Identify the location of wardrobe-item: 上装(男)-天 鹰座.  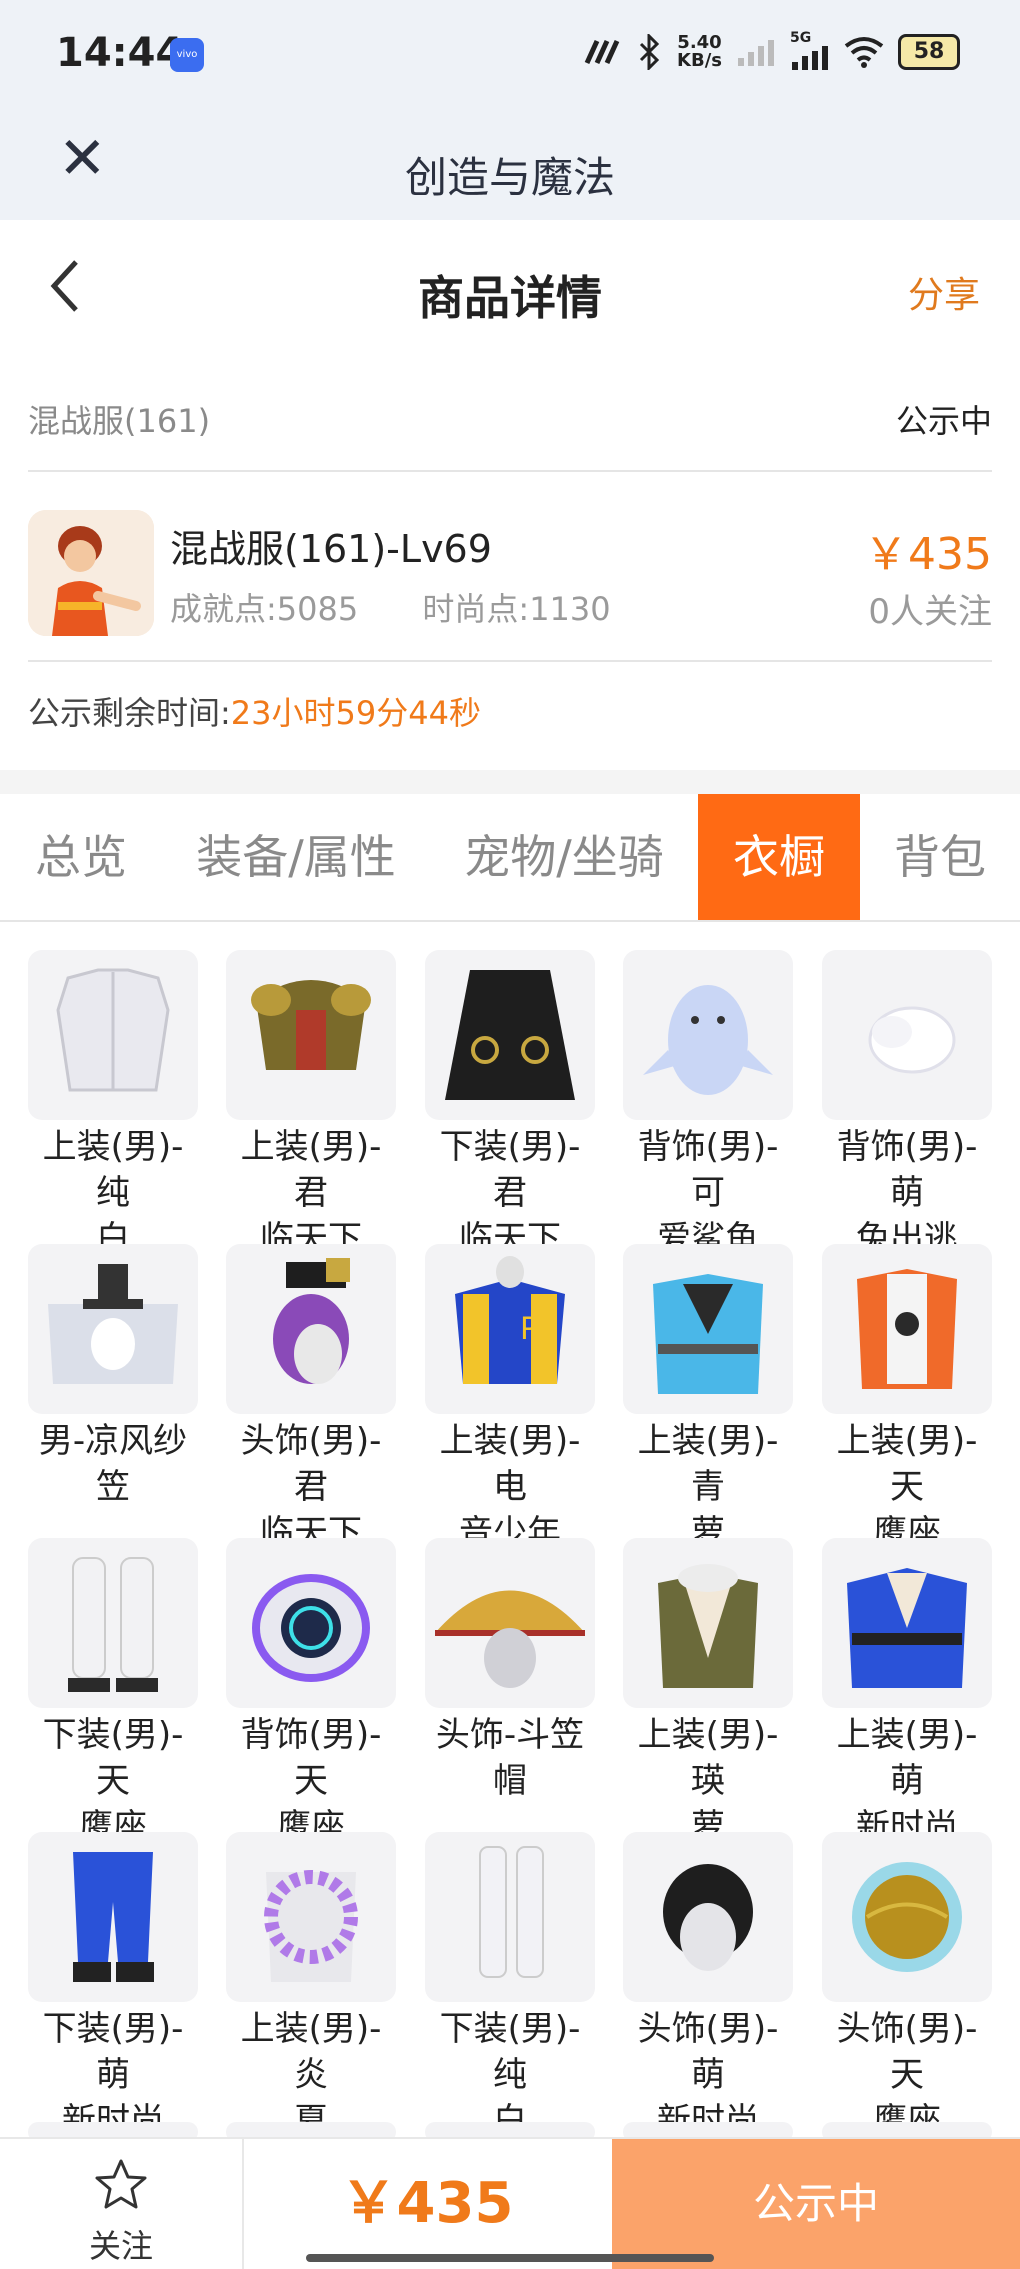
(907, 1400).